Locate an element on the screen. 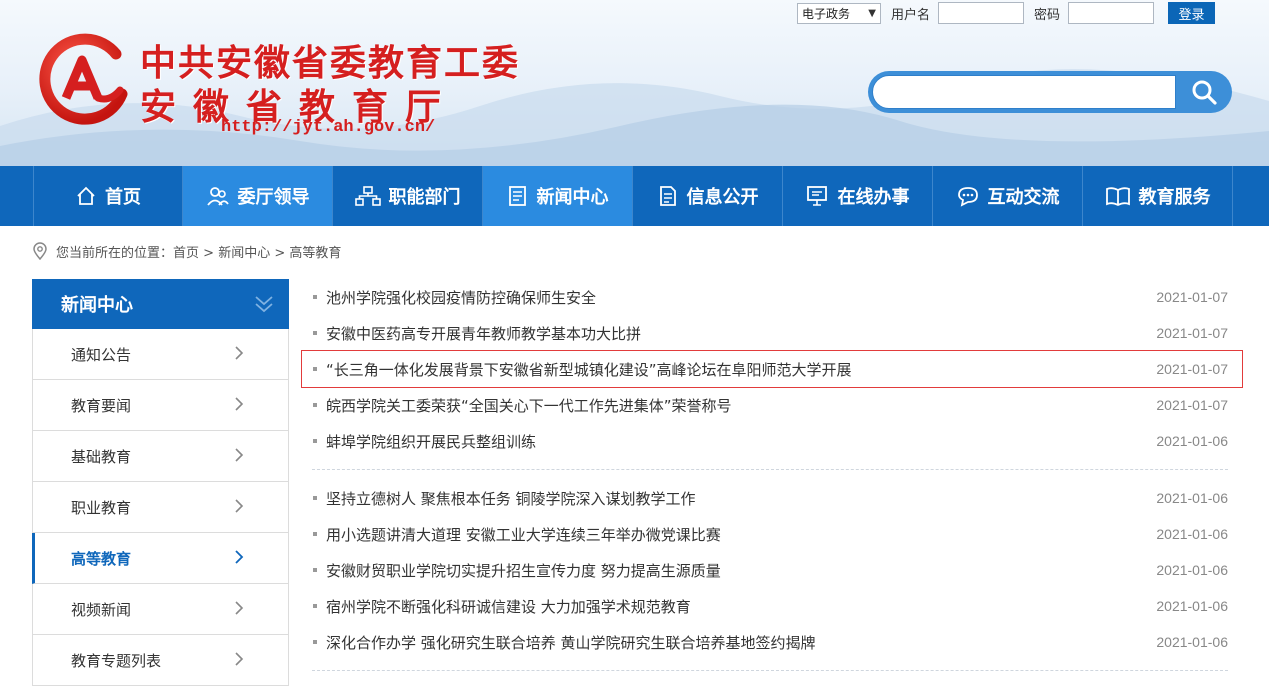  password-label: 密码 is located at coordinates (1047, 15).